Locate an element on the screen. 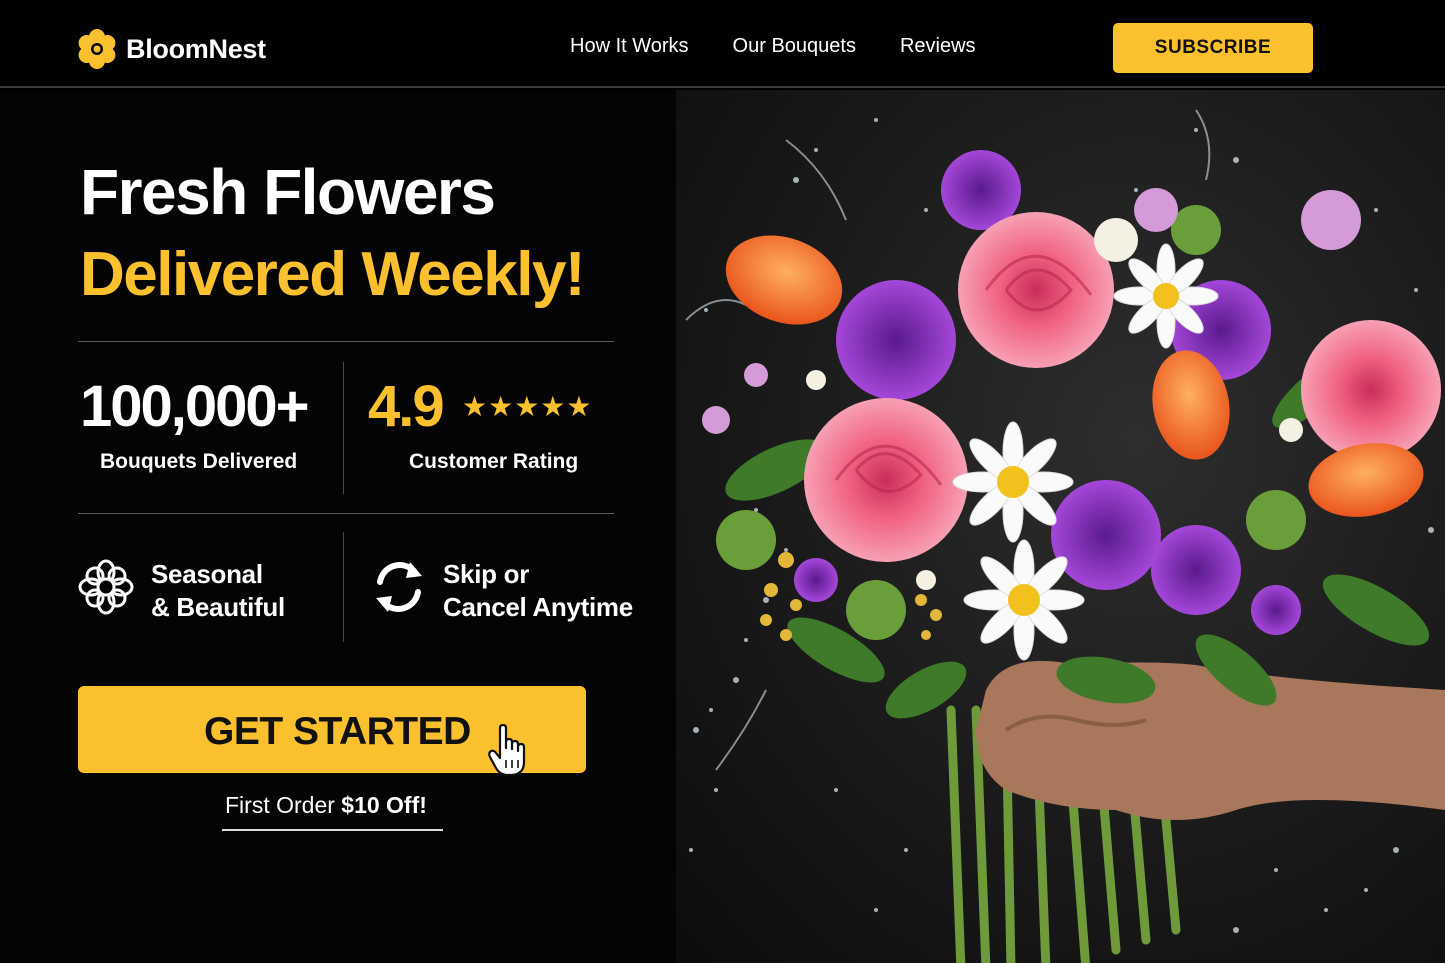  first-order-offer: First Order $10 Off! is located at coordinates (326, 805).